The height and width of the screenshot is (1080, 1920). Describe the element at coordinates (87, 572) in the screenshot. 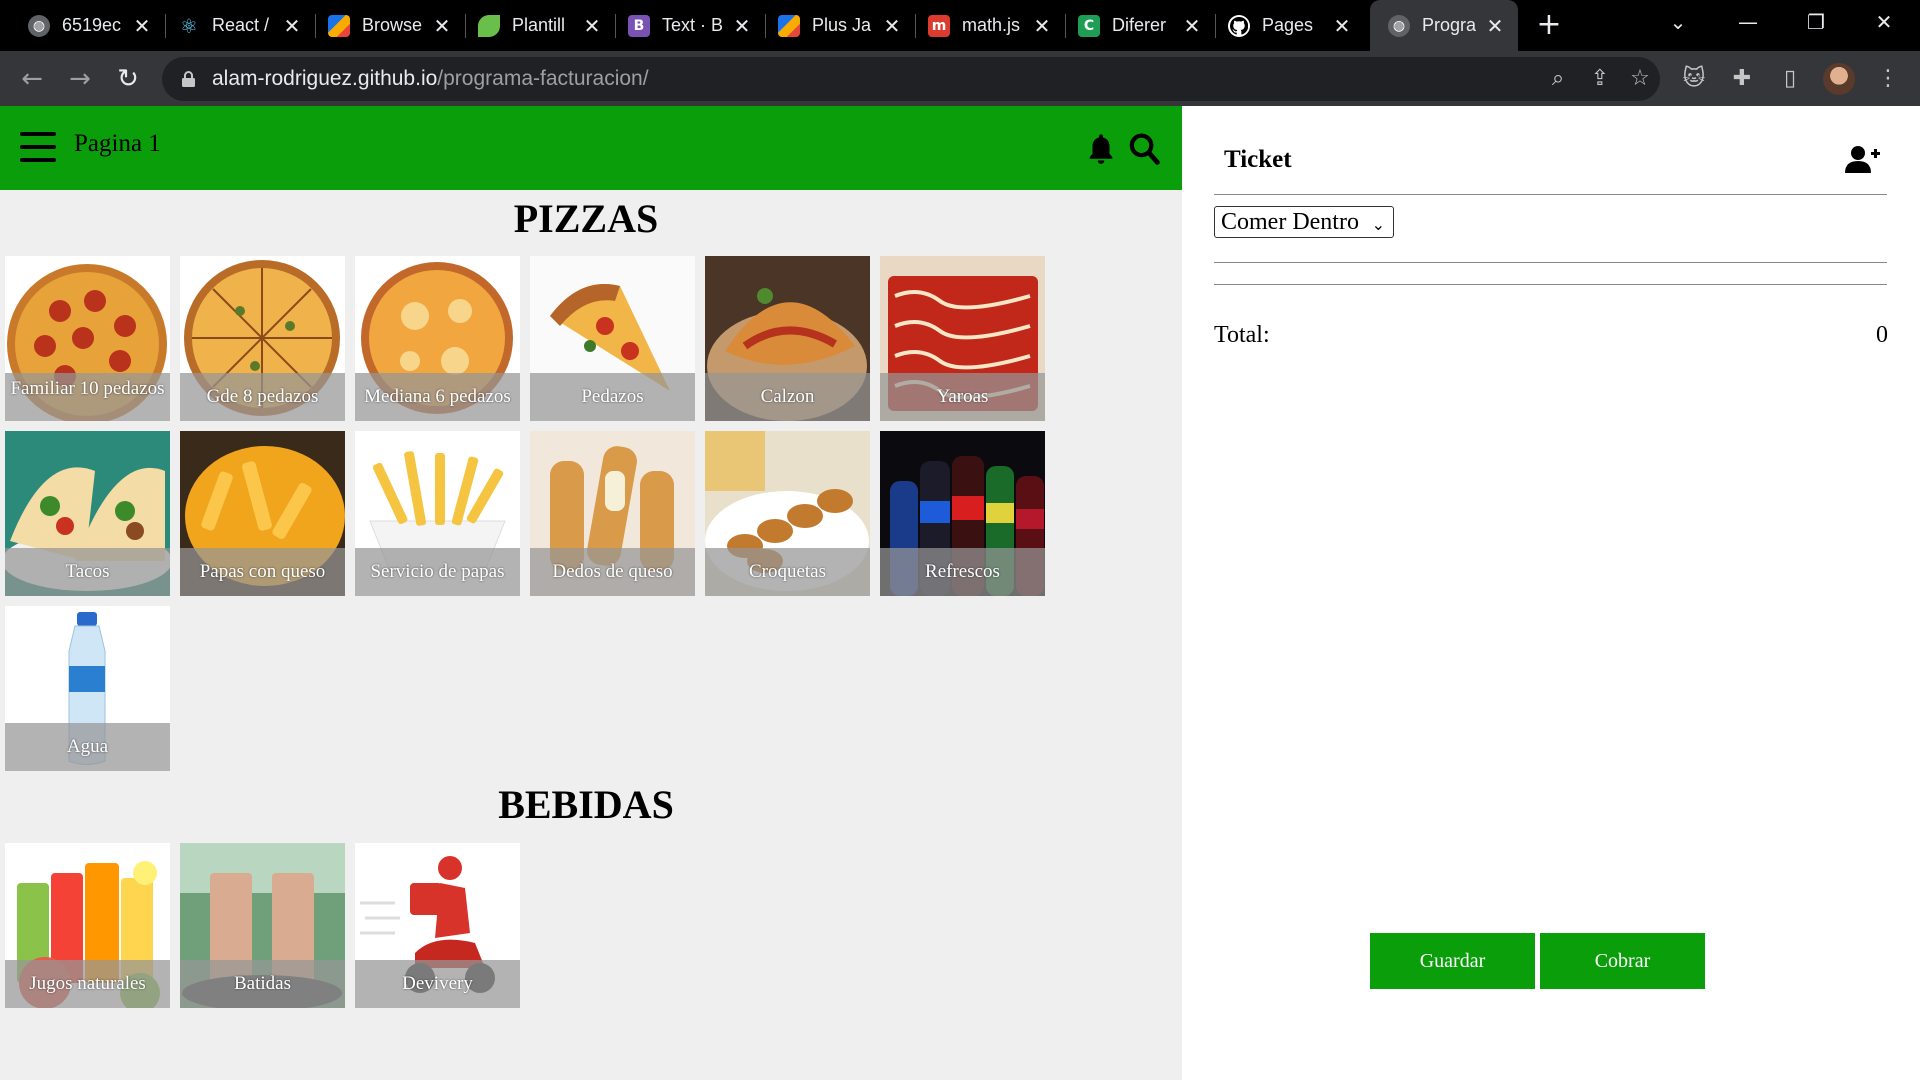

I see `product-label: Tacos` at that location.